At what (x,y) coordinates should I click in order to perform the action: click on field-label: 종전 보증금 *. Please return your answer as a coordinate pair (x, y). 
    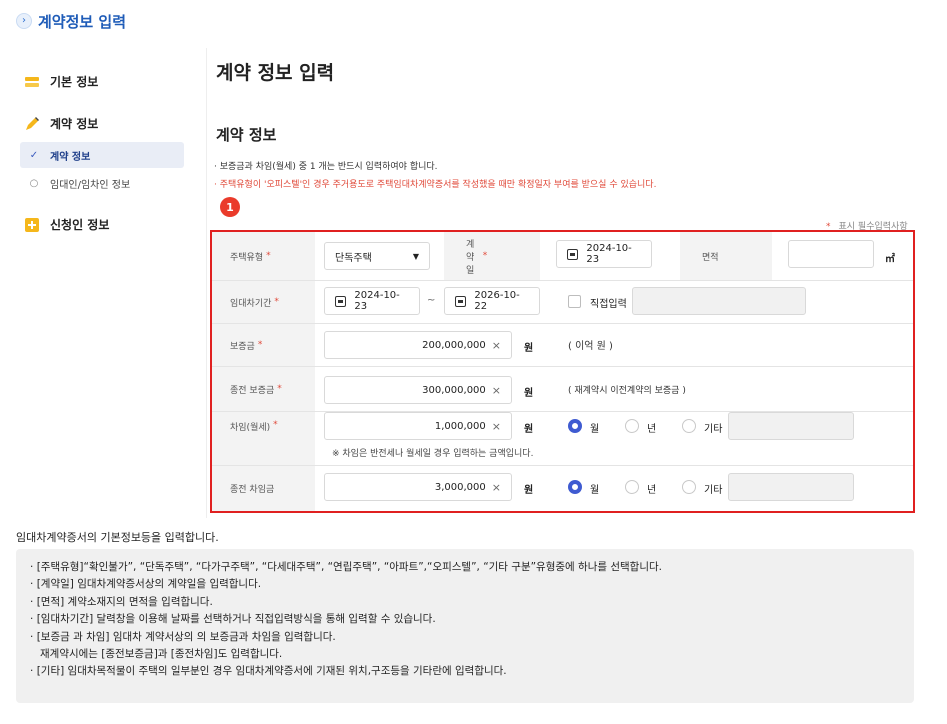
    Looking at the image, I should click on (263, 389).